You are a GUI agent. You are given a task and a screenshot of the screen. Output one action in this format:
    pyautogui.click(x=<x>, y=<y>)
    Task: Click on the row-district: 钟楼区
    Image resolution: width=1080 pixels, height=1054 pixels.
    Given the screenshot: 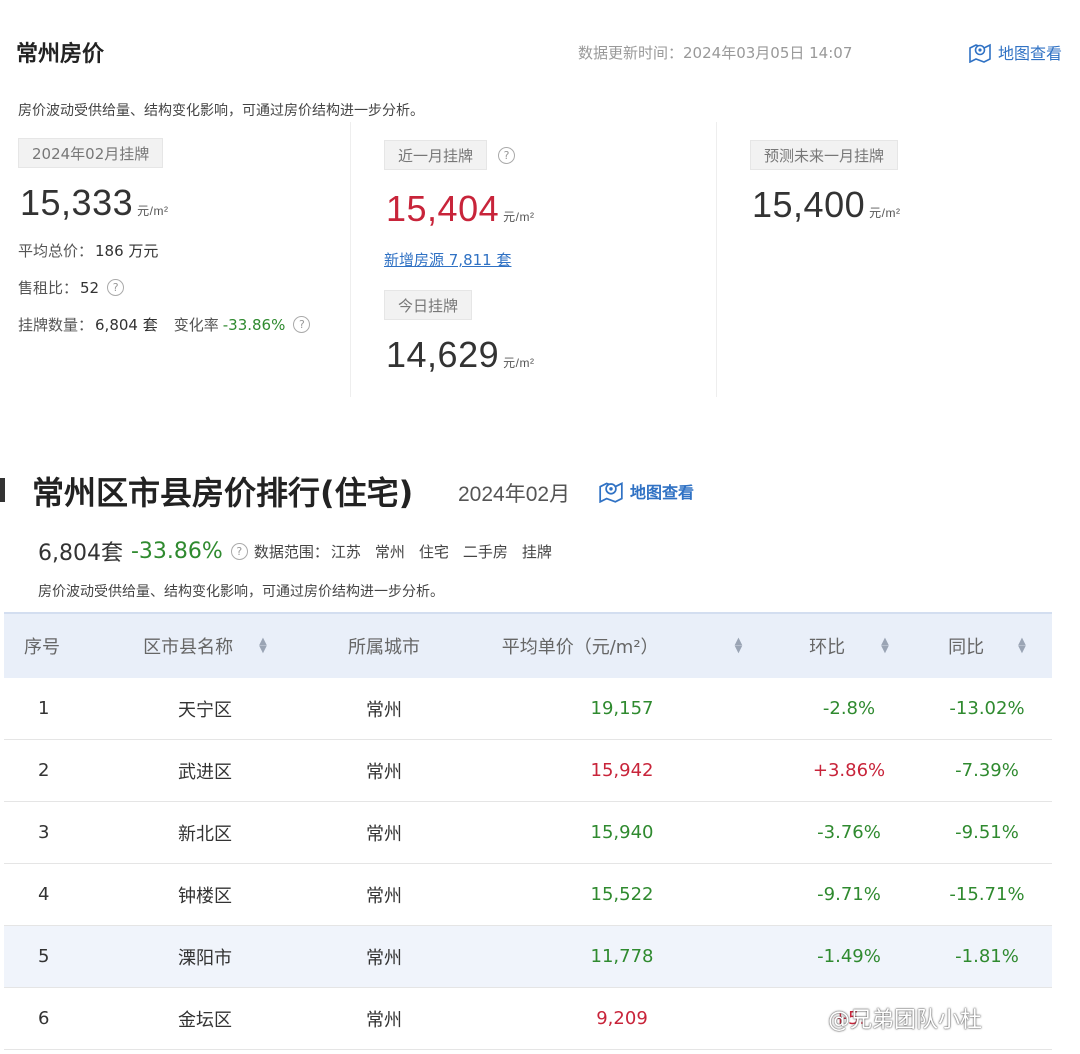 What is the action you would take?
    pyautogui.click(x=205, y=896)
    